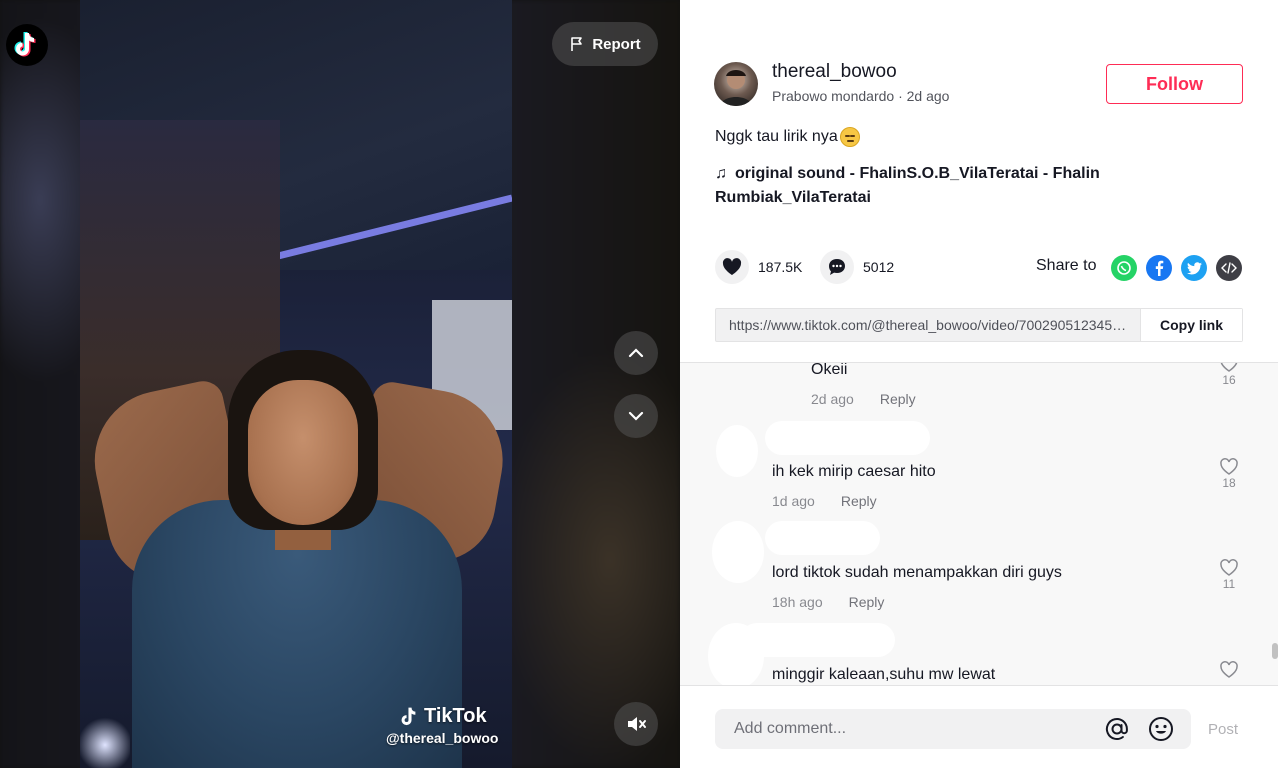  I want to click on relieved-face-icon, so click(849, 137).